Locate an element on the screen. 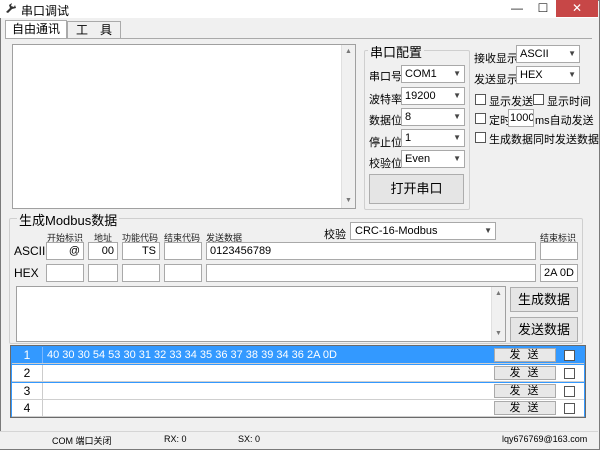  title-bar: 串口调试 — ☐ ✕ is located at coordinates (299, 9).